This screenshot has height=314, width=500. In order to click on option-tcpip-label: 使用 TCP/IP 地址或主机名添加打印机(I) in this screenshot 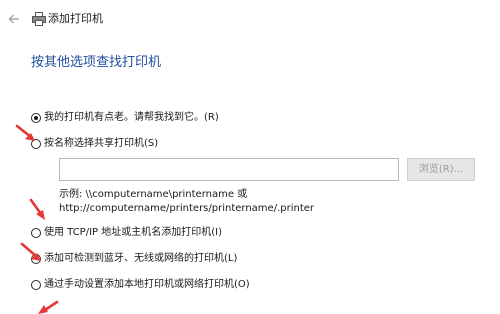, I will do `click(133, 232)`.